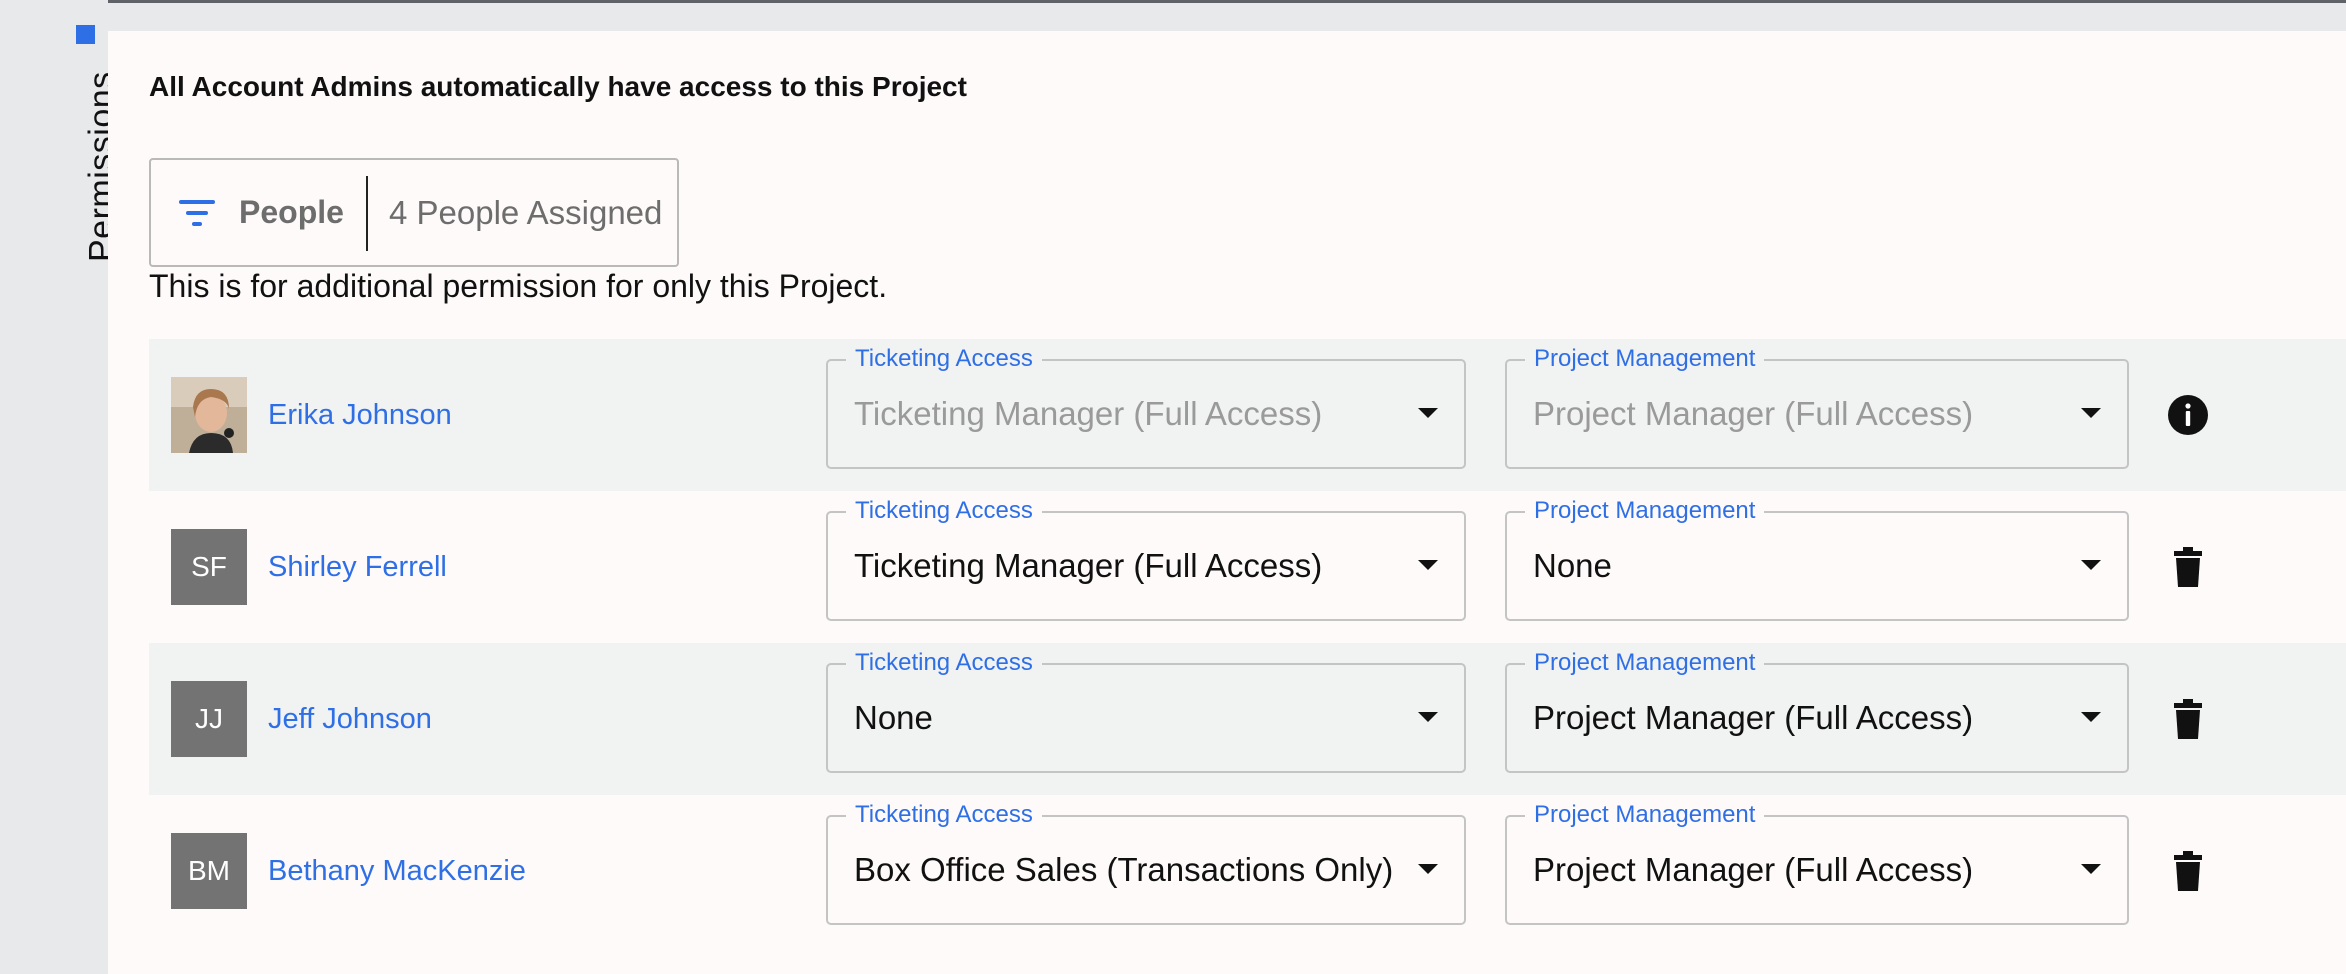 The height and width of the screenshot is (974, 2346). What do you see at coordinates (1146, 710) in the screenshot?
I see `ticketing-access-select: Ticketing Access None` at bounding box center [1146, 710].